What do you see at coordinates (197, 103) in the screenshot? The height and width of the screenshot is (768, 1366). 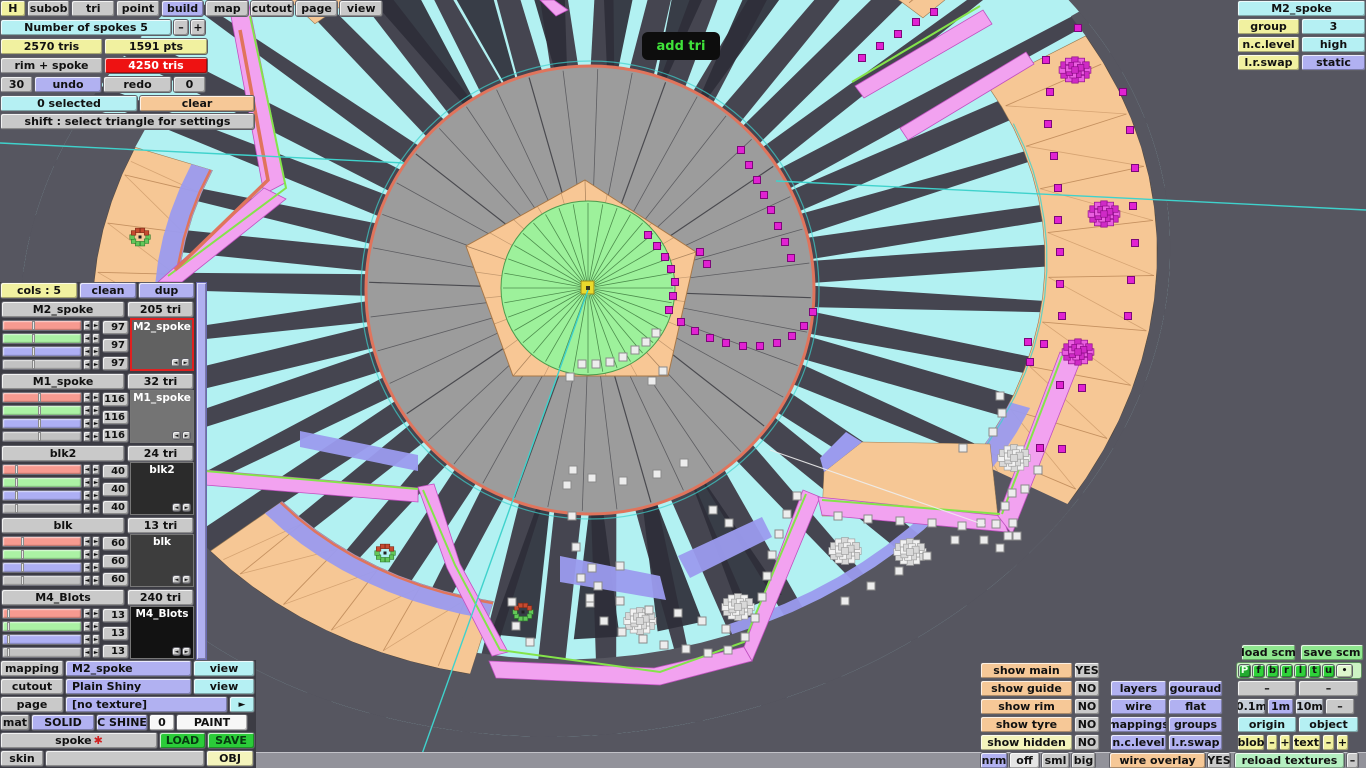 I see `clear-button: clear` at bounding box center [197, 103].